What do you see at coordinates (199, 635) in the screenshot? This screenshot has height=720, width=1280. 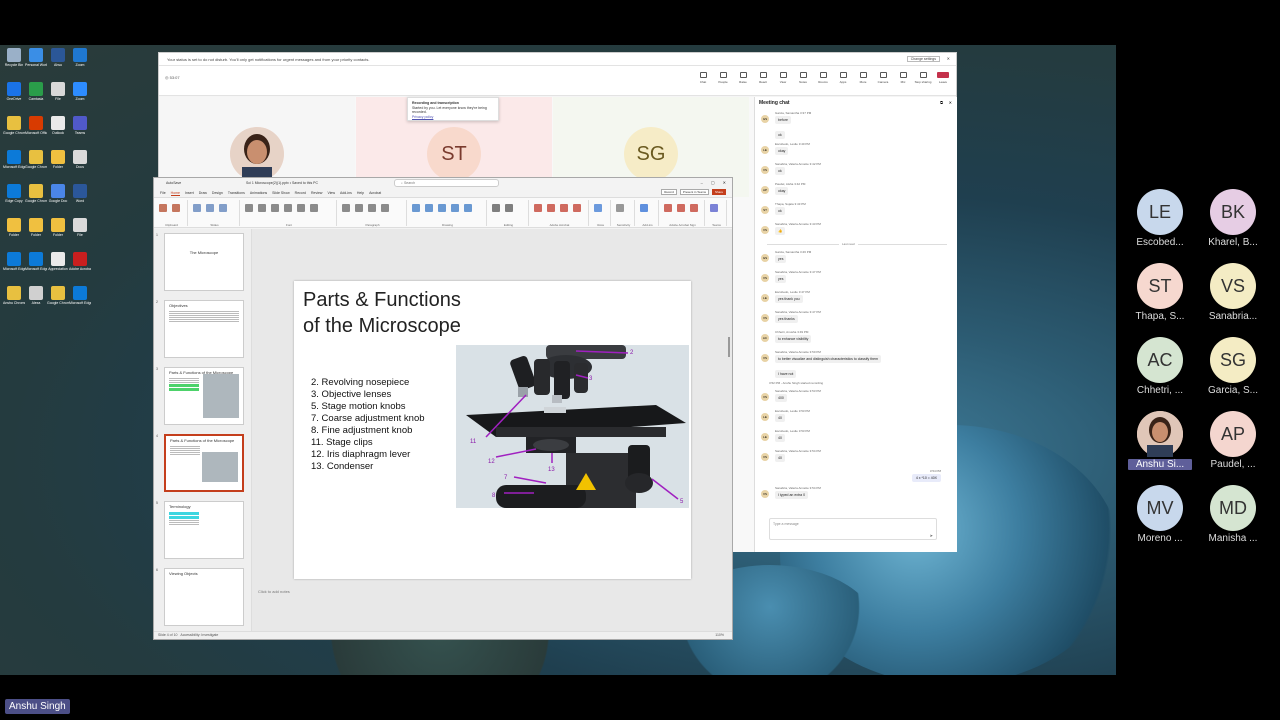 I see `accessibility-status: Accessibility: Investigate` at bounding box center [199, 635].